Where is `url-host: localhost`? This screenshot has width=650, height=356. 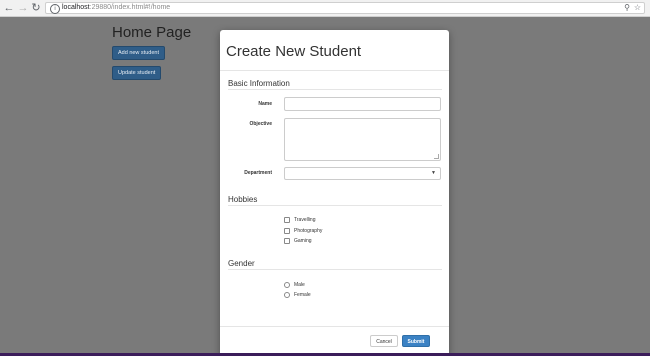
url-host: localhost is located at coordinates (76, 7).